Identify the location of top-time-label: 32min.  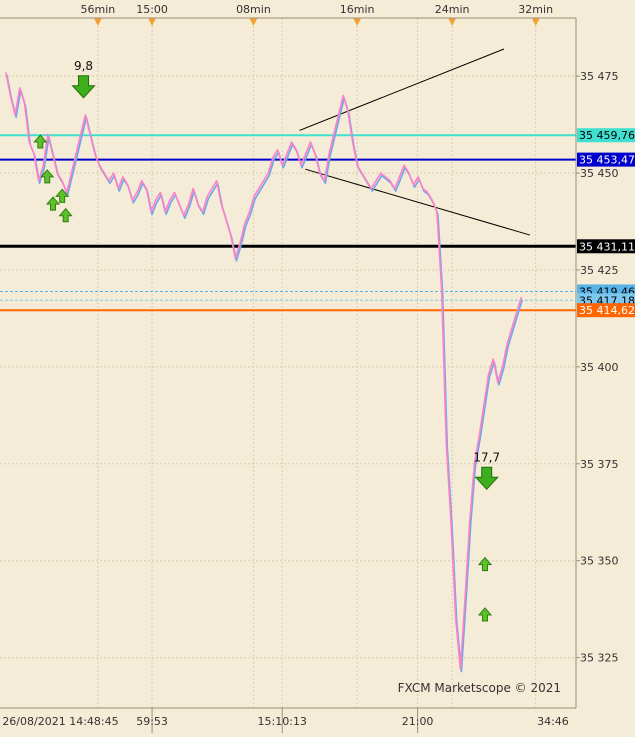
(535, 9).